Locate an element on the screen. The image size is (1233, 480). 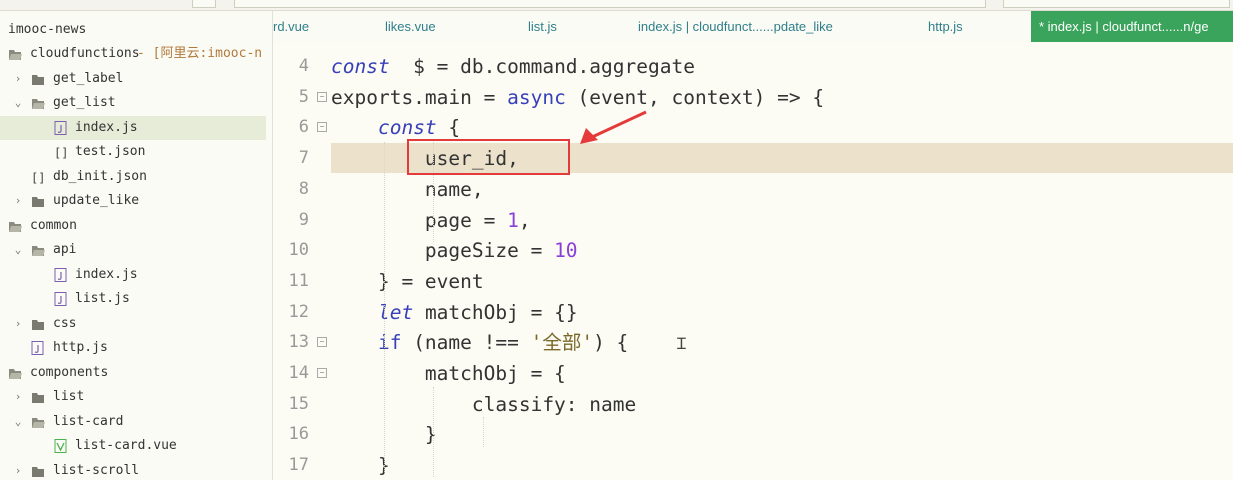
code-token: '全部' is located at coordinates (562, 343).